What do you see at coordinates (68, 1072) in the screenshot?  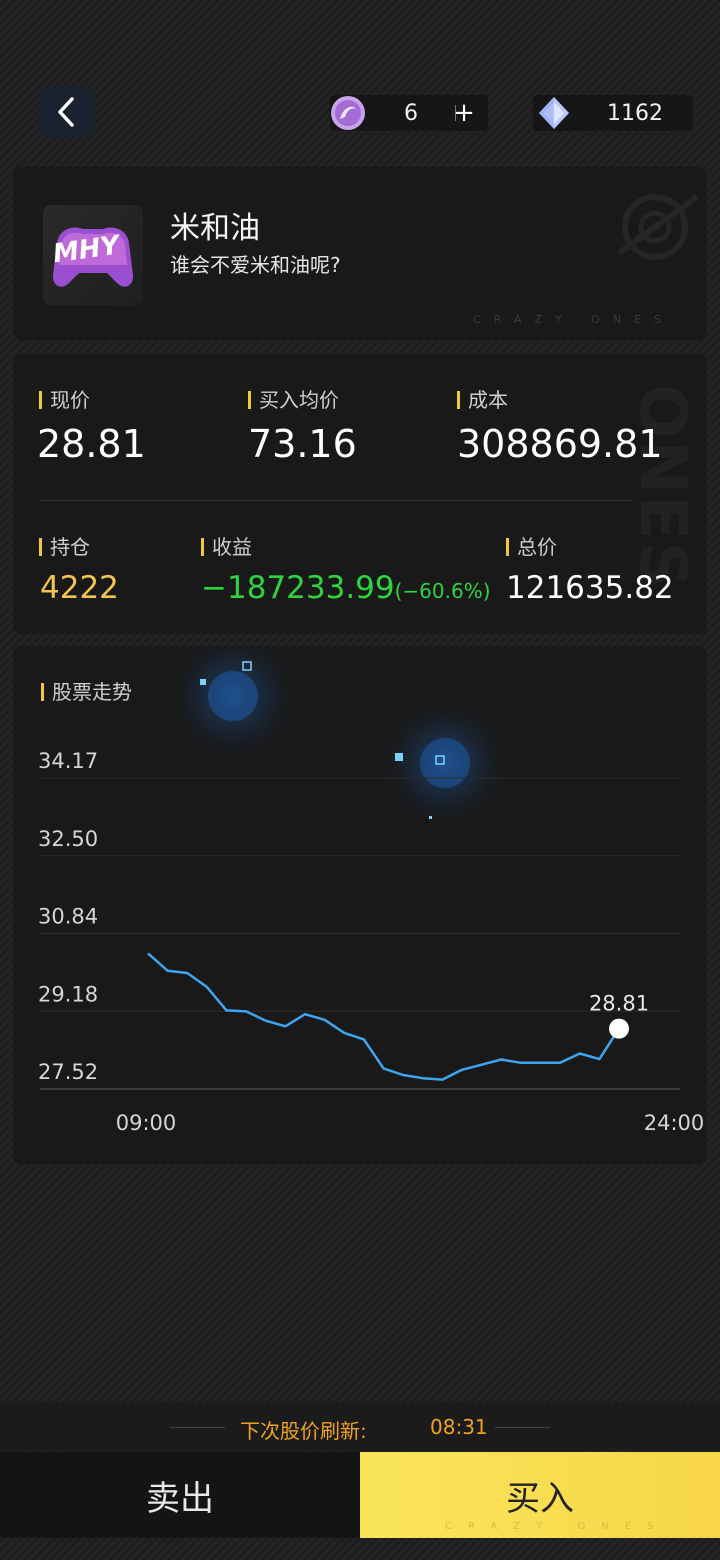 I see `y-tick-label: 27.52` at bounding box center [68, 1072].